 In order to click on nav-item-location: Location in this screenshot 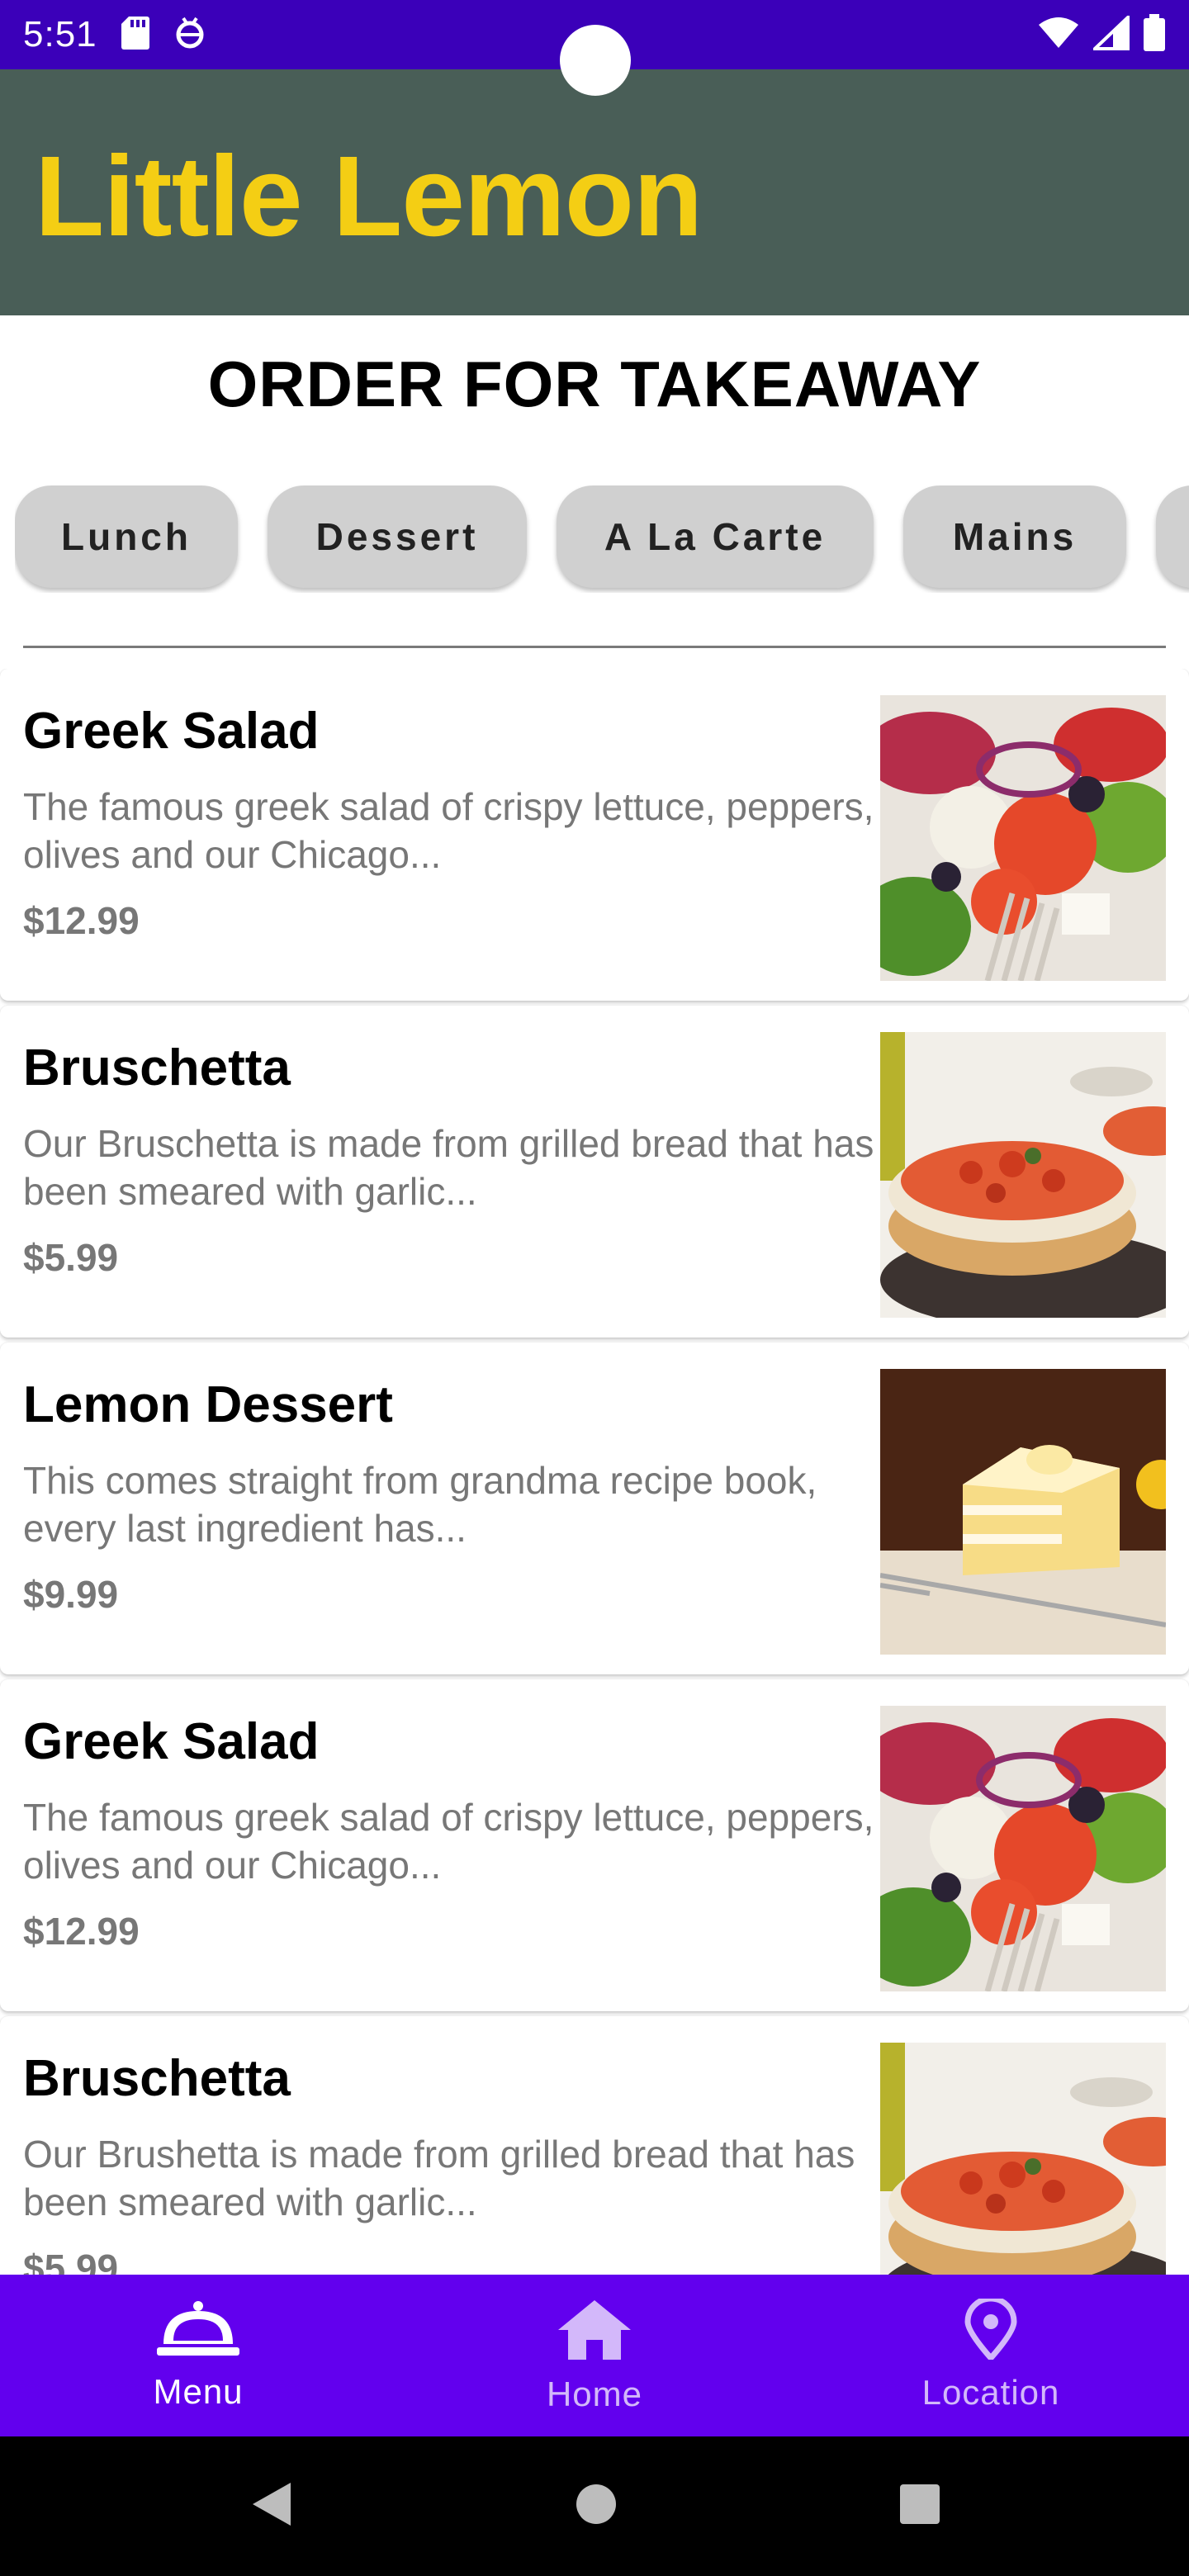, I will do `click(991, 2355)`.